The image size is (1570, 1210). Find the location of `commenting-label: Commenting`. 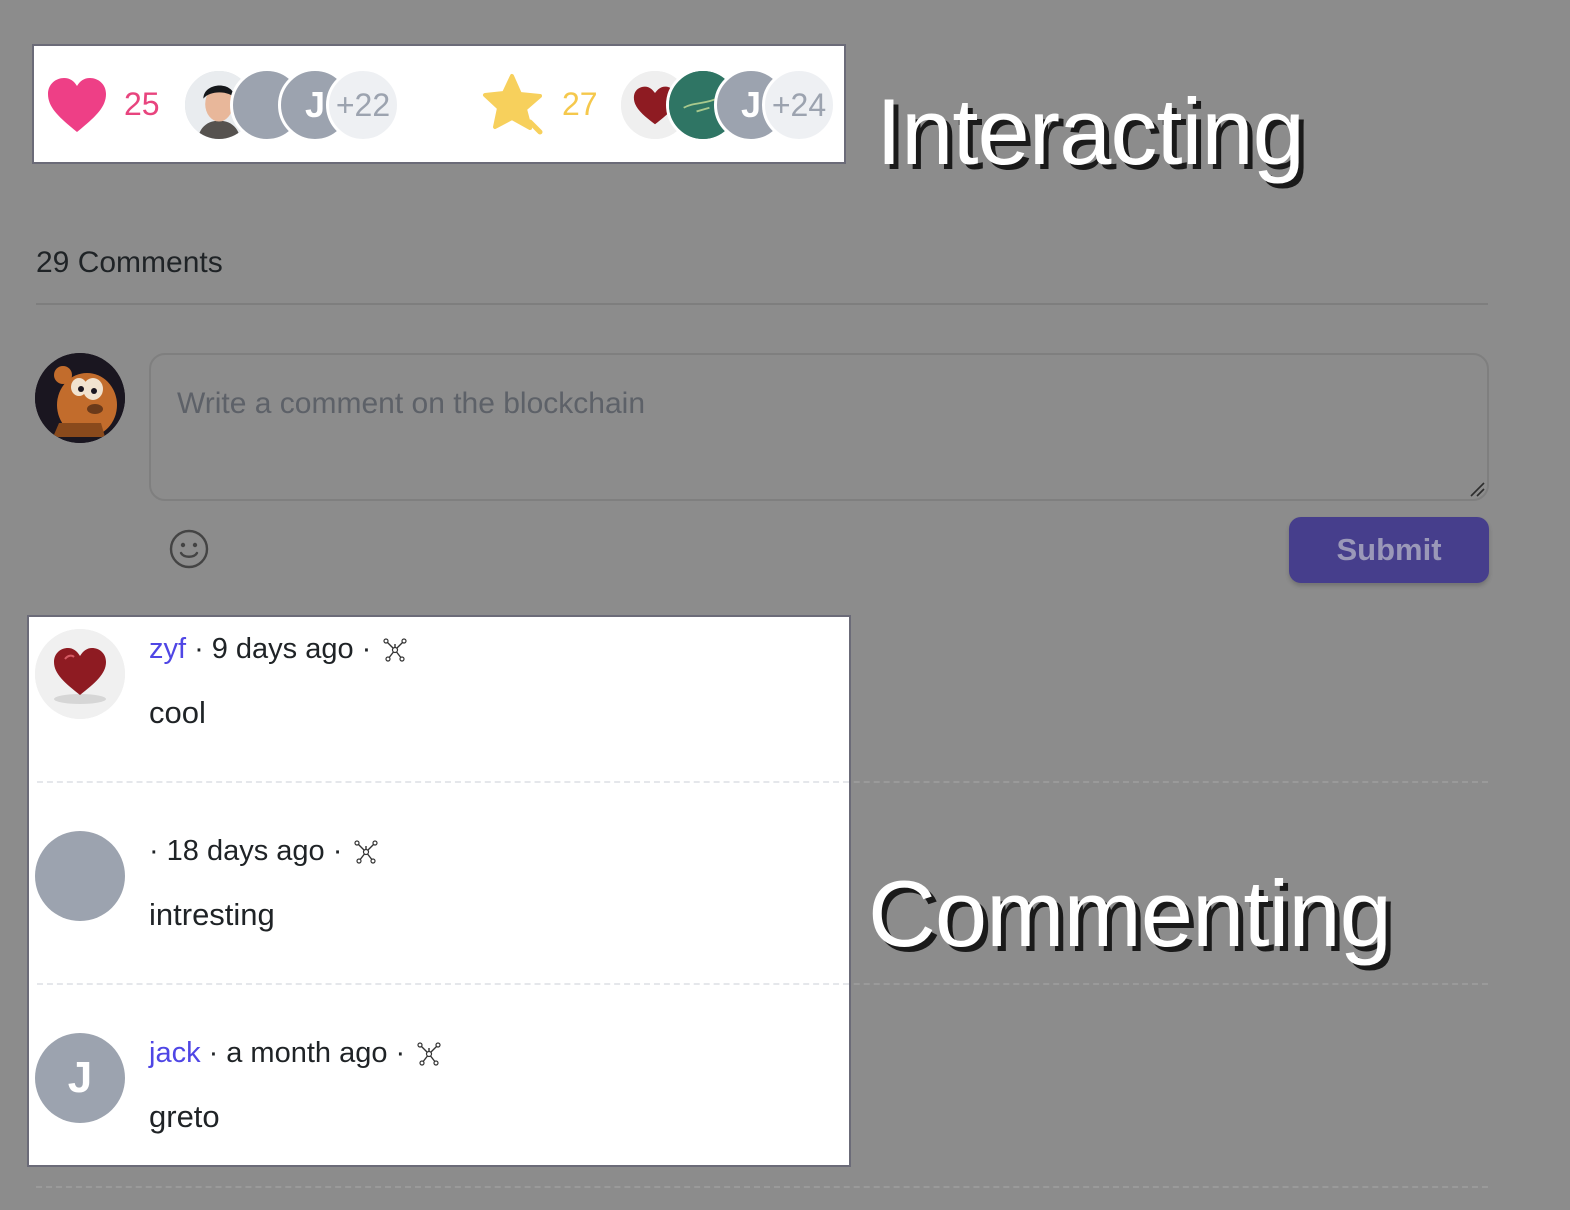

commenting-label: Commenting is located at coordinates (1130, 913).